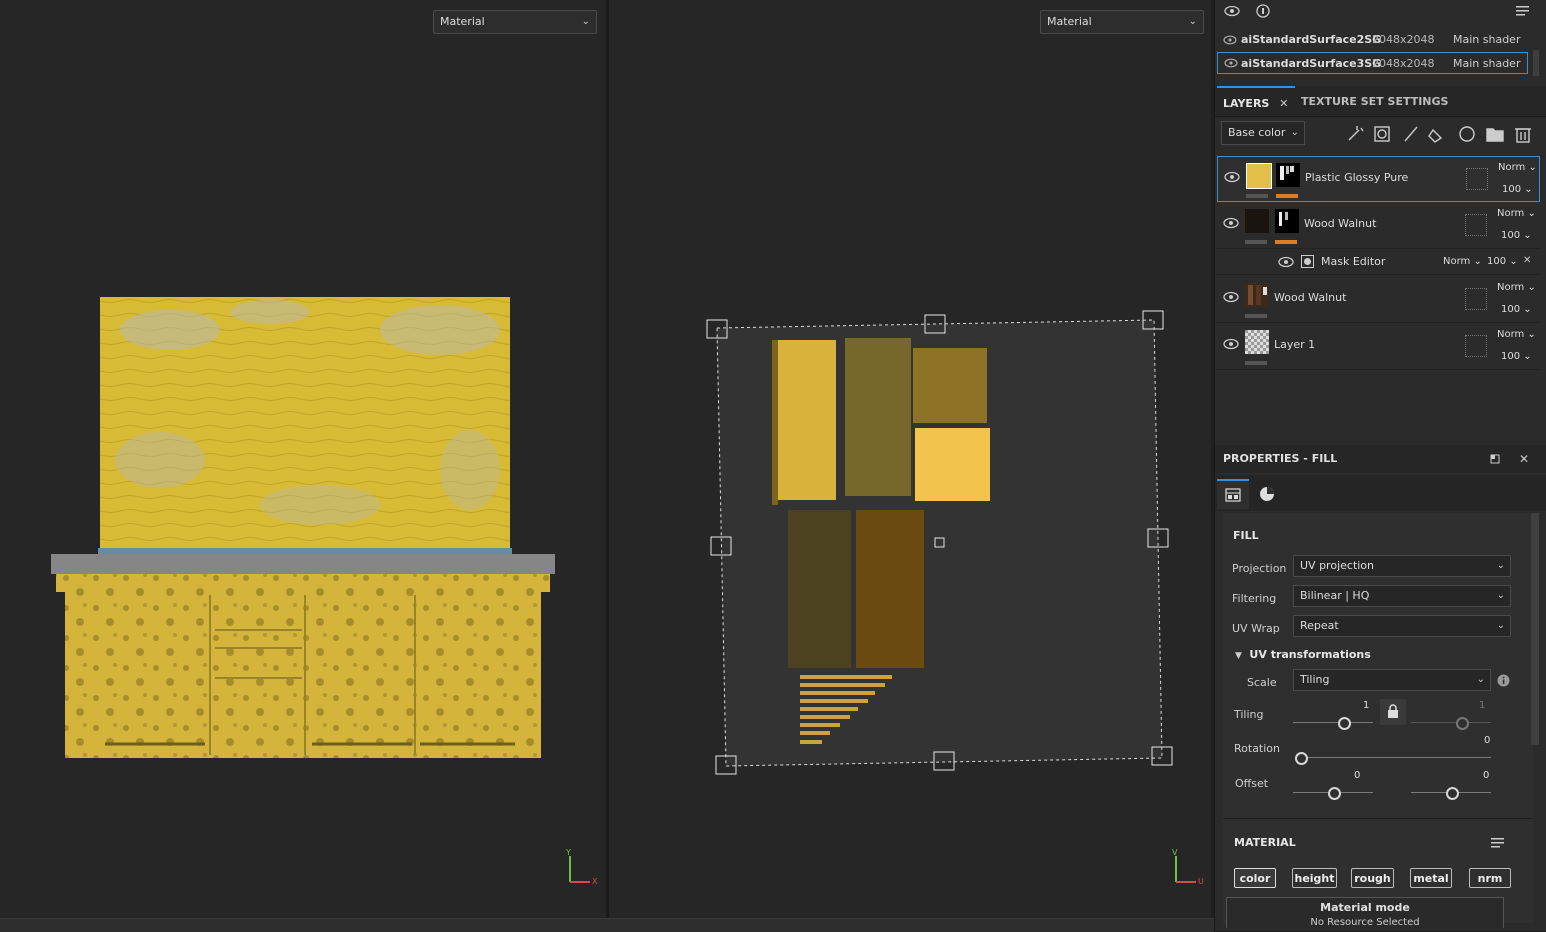  I want to click on mask-editor-opacity: 100 ⌄, so click(1502, 261).